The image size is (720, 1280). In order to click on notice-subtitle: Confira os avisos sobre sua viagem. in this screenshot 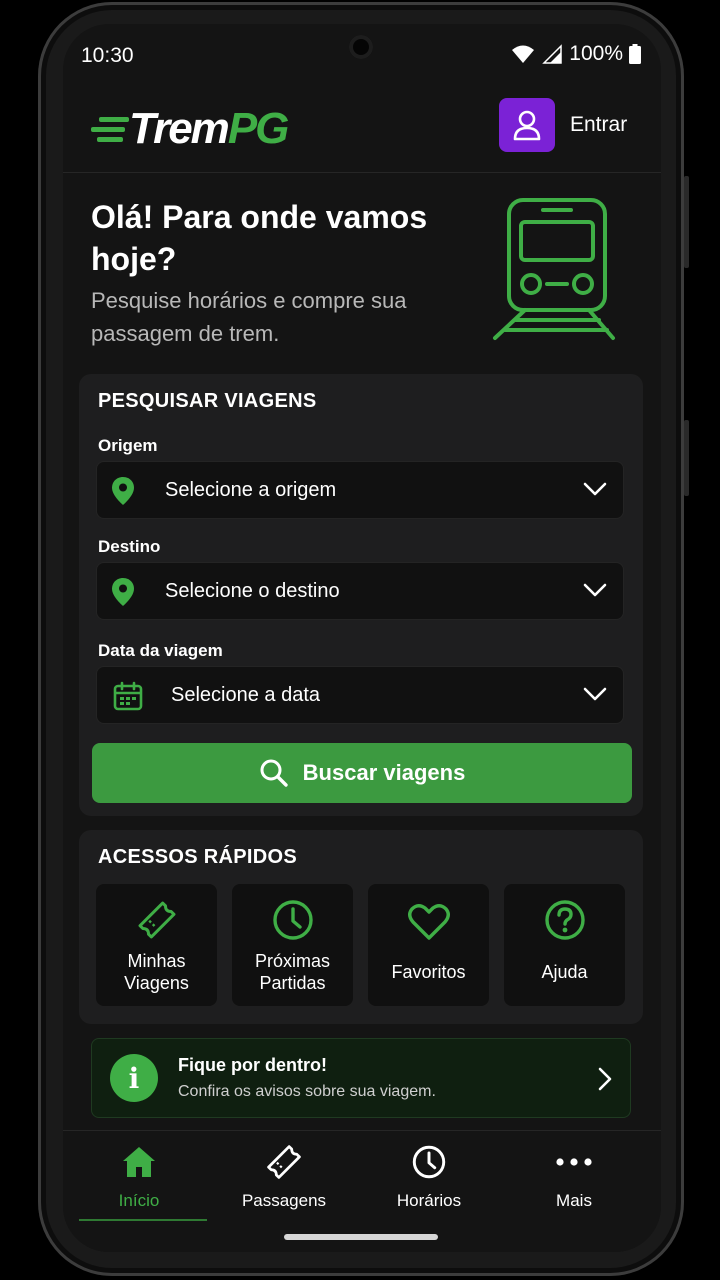, I will do `click(307, 1091)`.